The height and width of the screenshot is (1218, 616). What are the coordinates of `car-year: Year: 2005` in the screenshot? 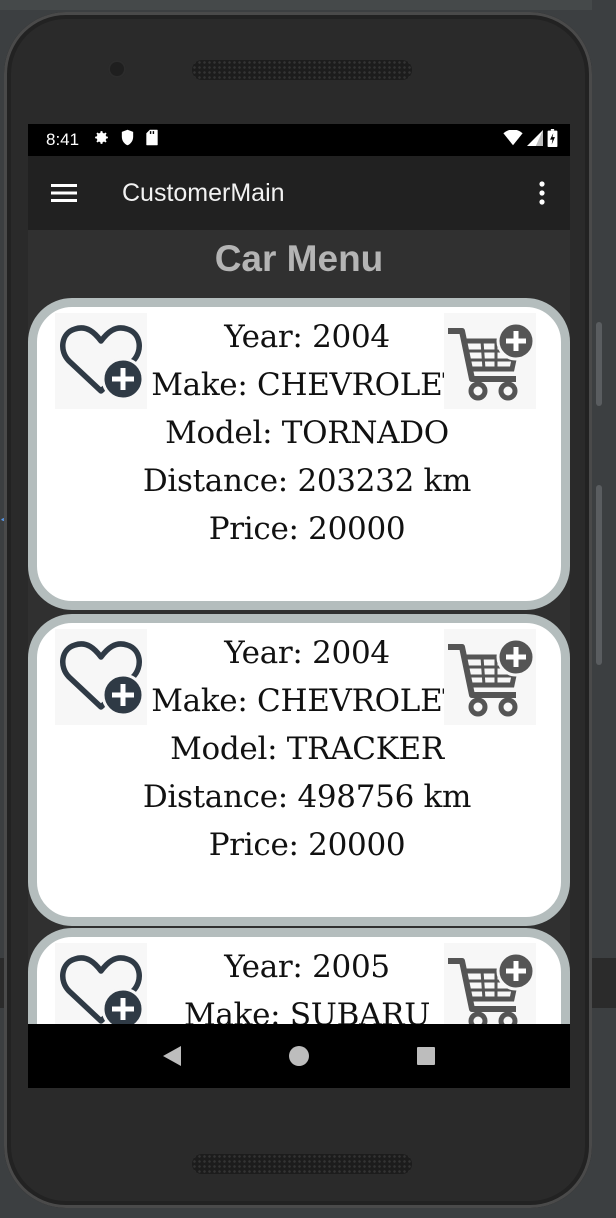 It's located at (307, 967).